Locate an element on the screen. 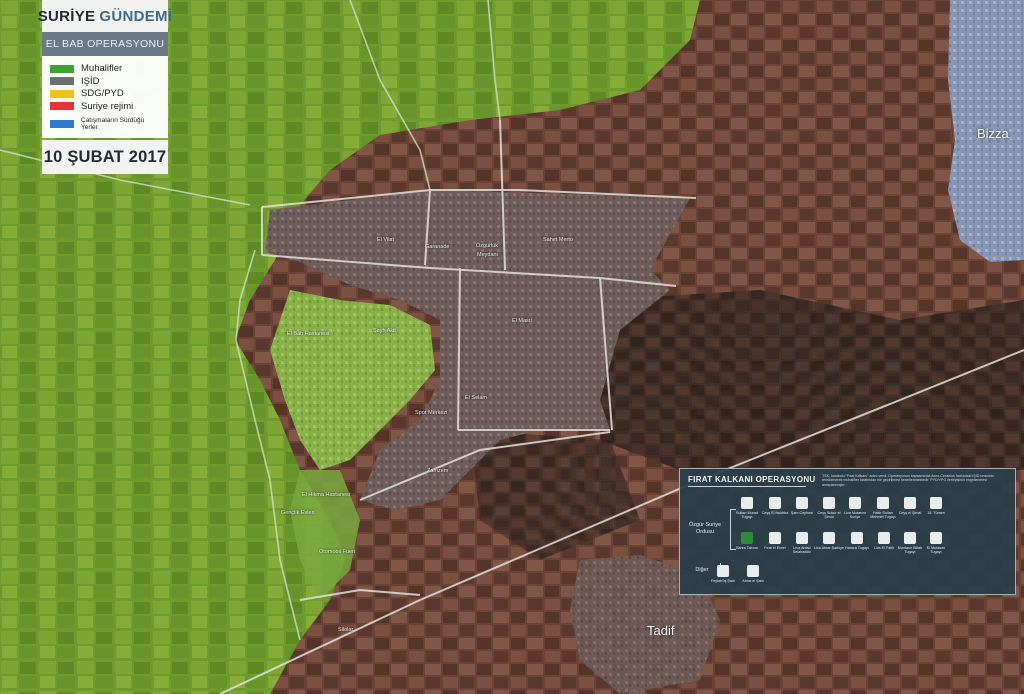 The image size is (1024, 694). dark-fields is located at coordinates (812, 380).